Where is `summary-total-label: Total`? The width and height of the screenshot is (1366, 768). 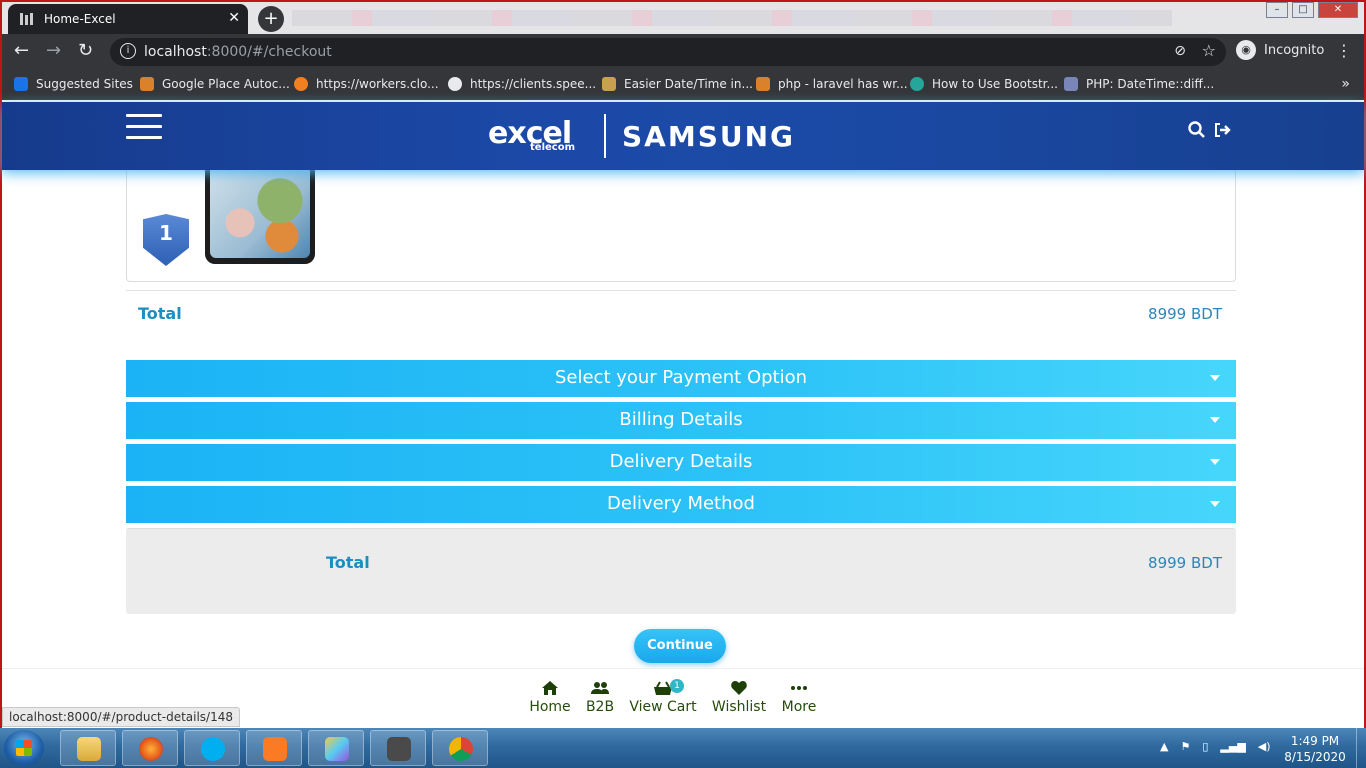
summary-total-label: Total is located at coordinates (348, 562).